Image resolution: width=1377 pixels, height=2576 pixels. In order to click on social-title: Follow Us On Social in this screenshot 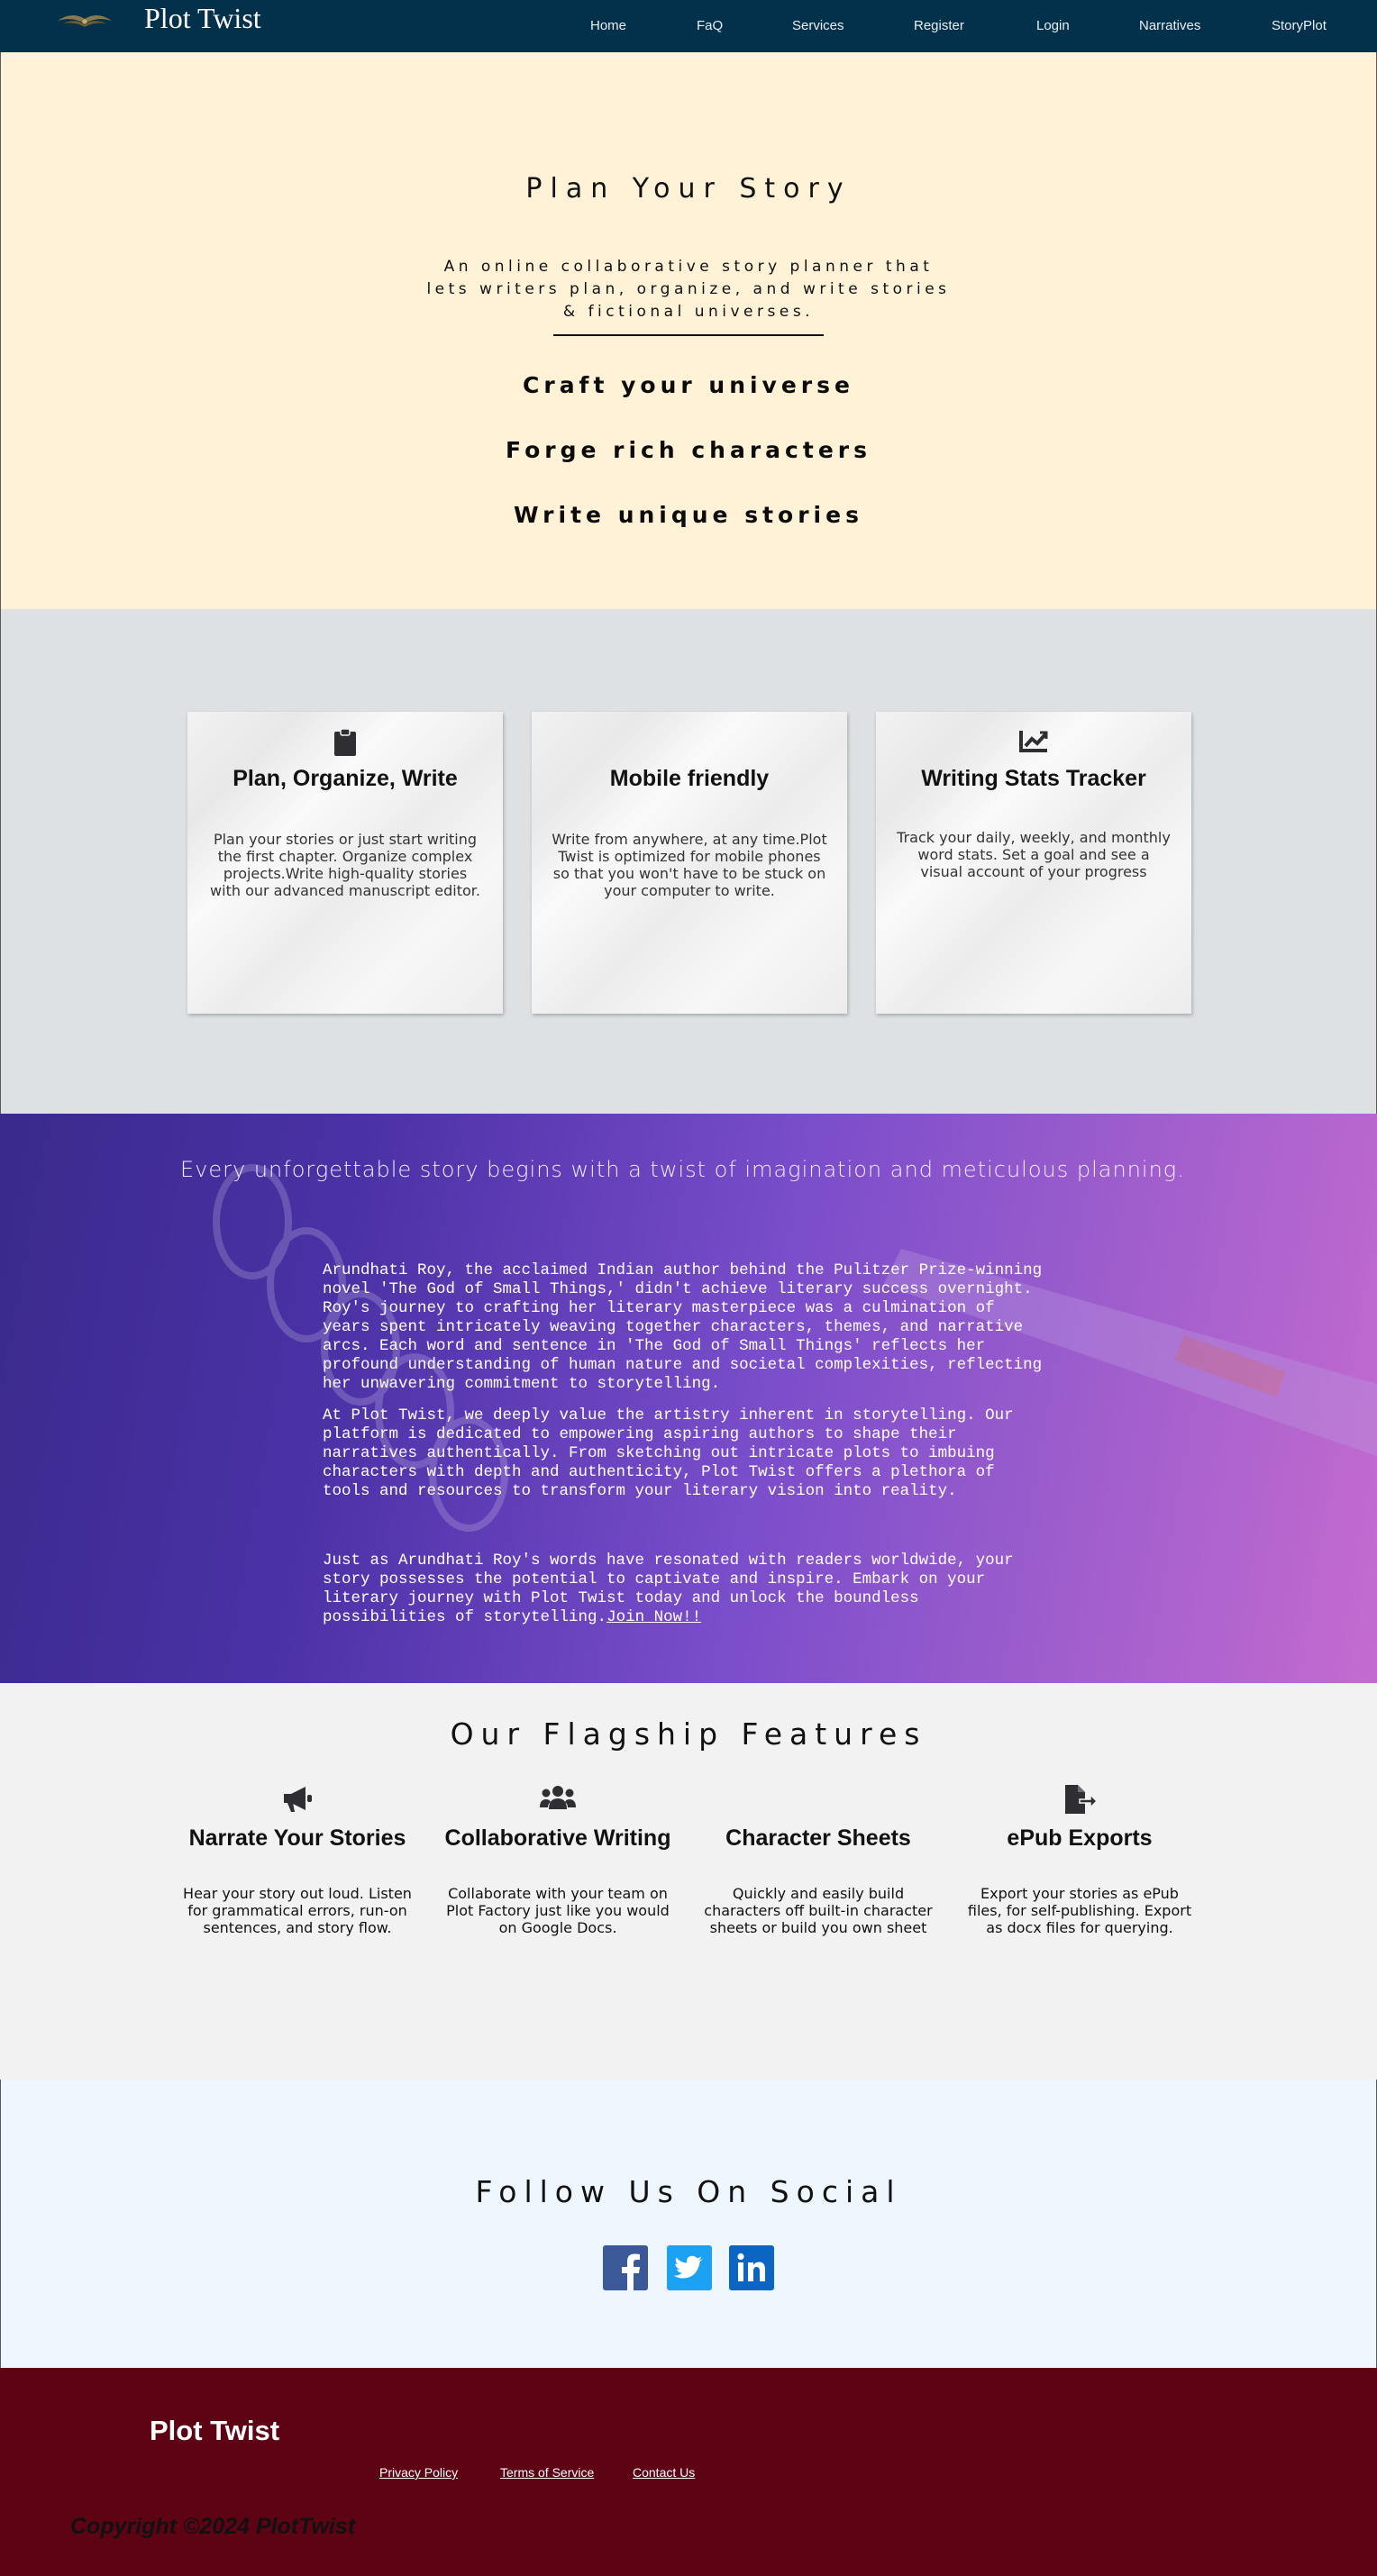, I will do `click(688, 2191)`.